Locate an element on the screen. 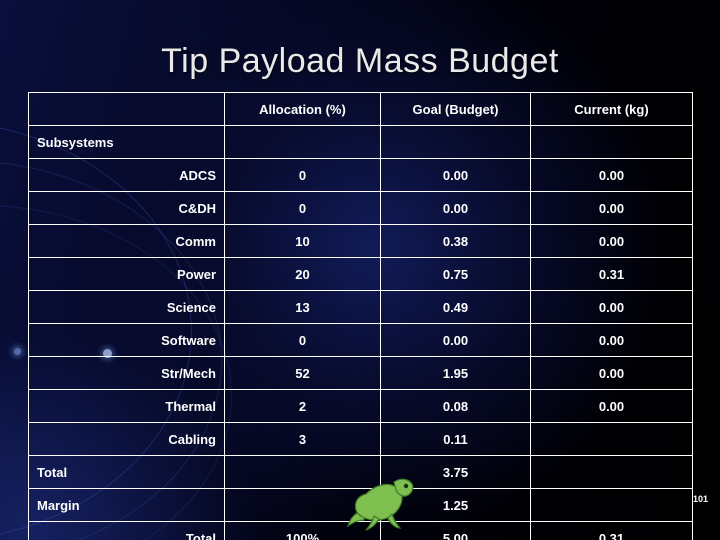 This screenshot has height=540, width=720. cell-goal: 1.25 is located at coordinates (455, 505).